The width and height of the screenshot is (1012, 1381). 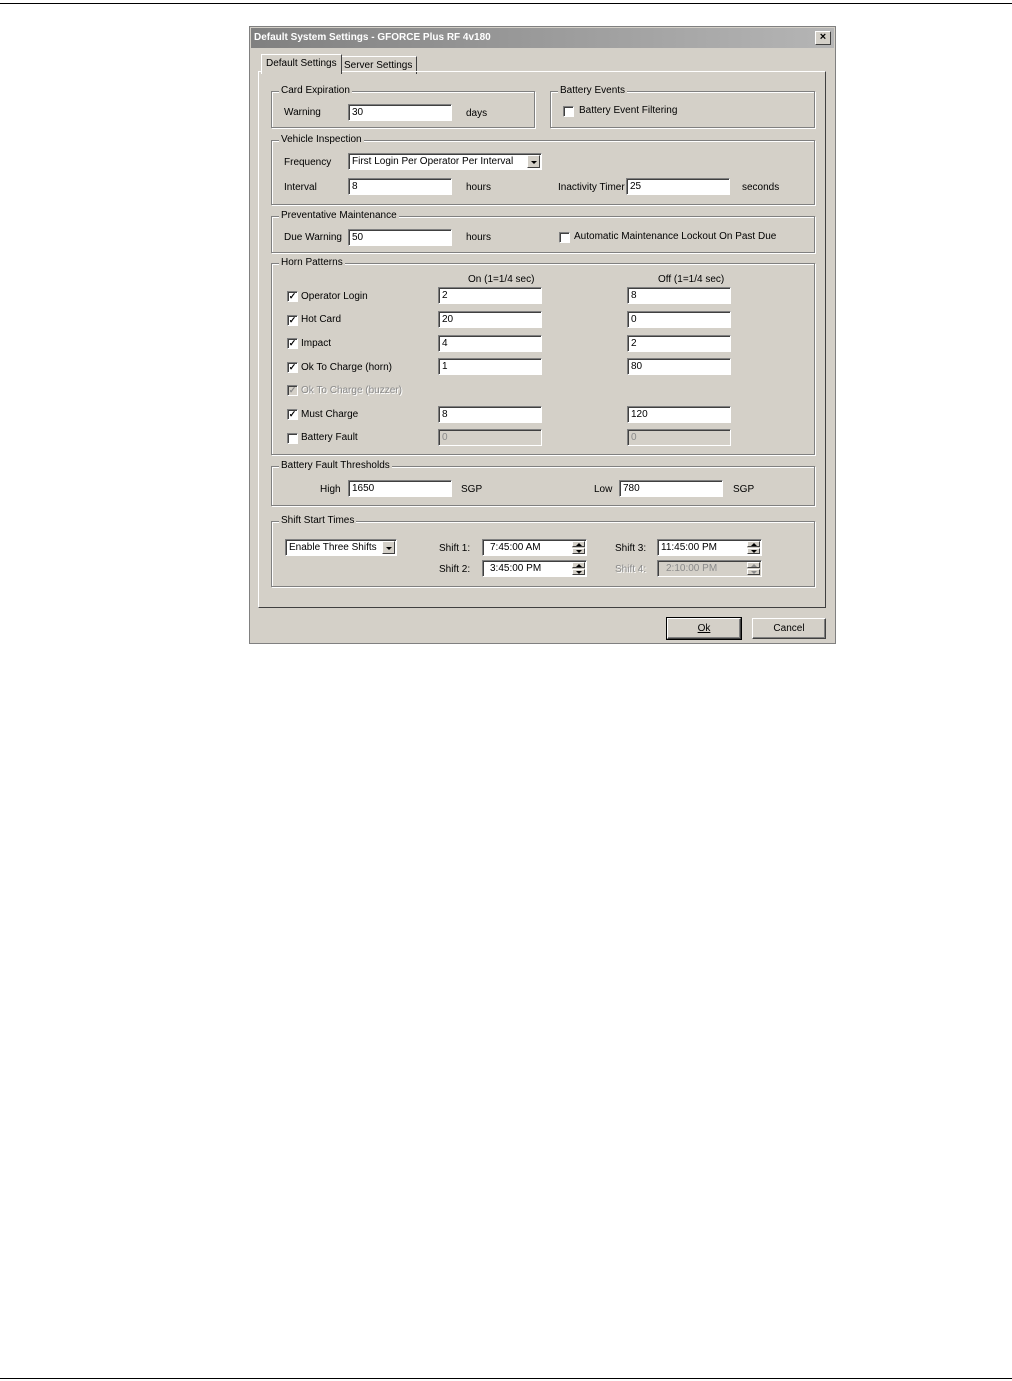 What do you see at coordinates (400, 237) in the screenshot?
I see `due-warning-input: 50` at bounding box center [400, 237].